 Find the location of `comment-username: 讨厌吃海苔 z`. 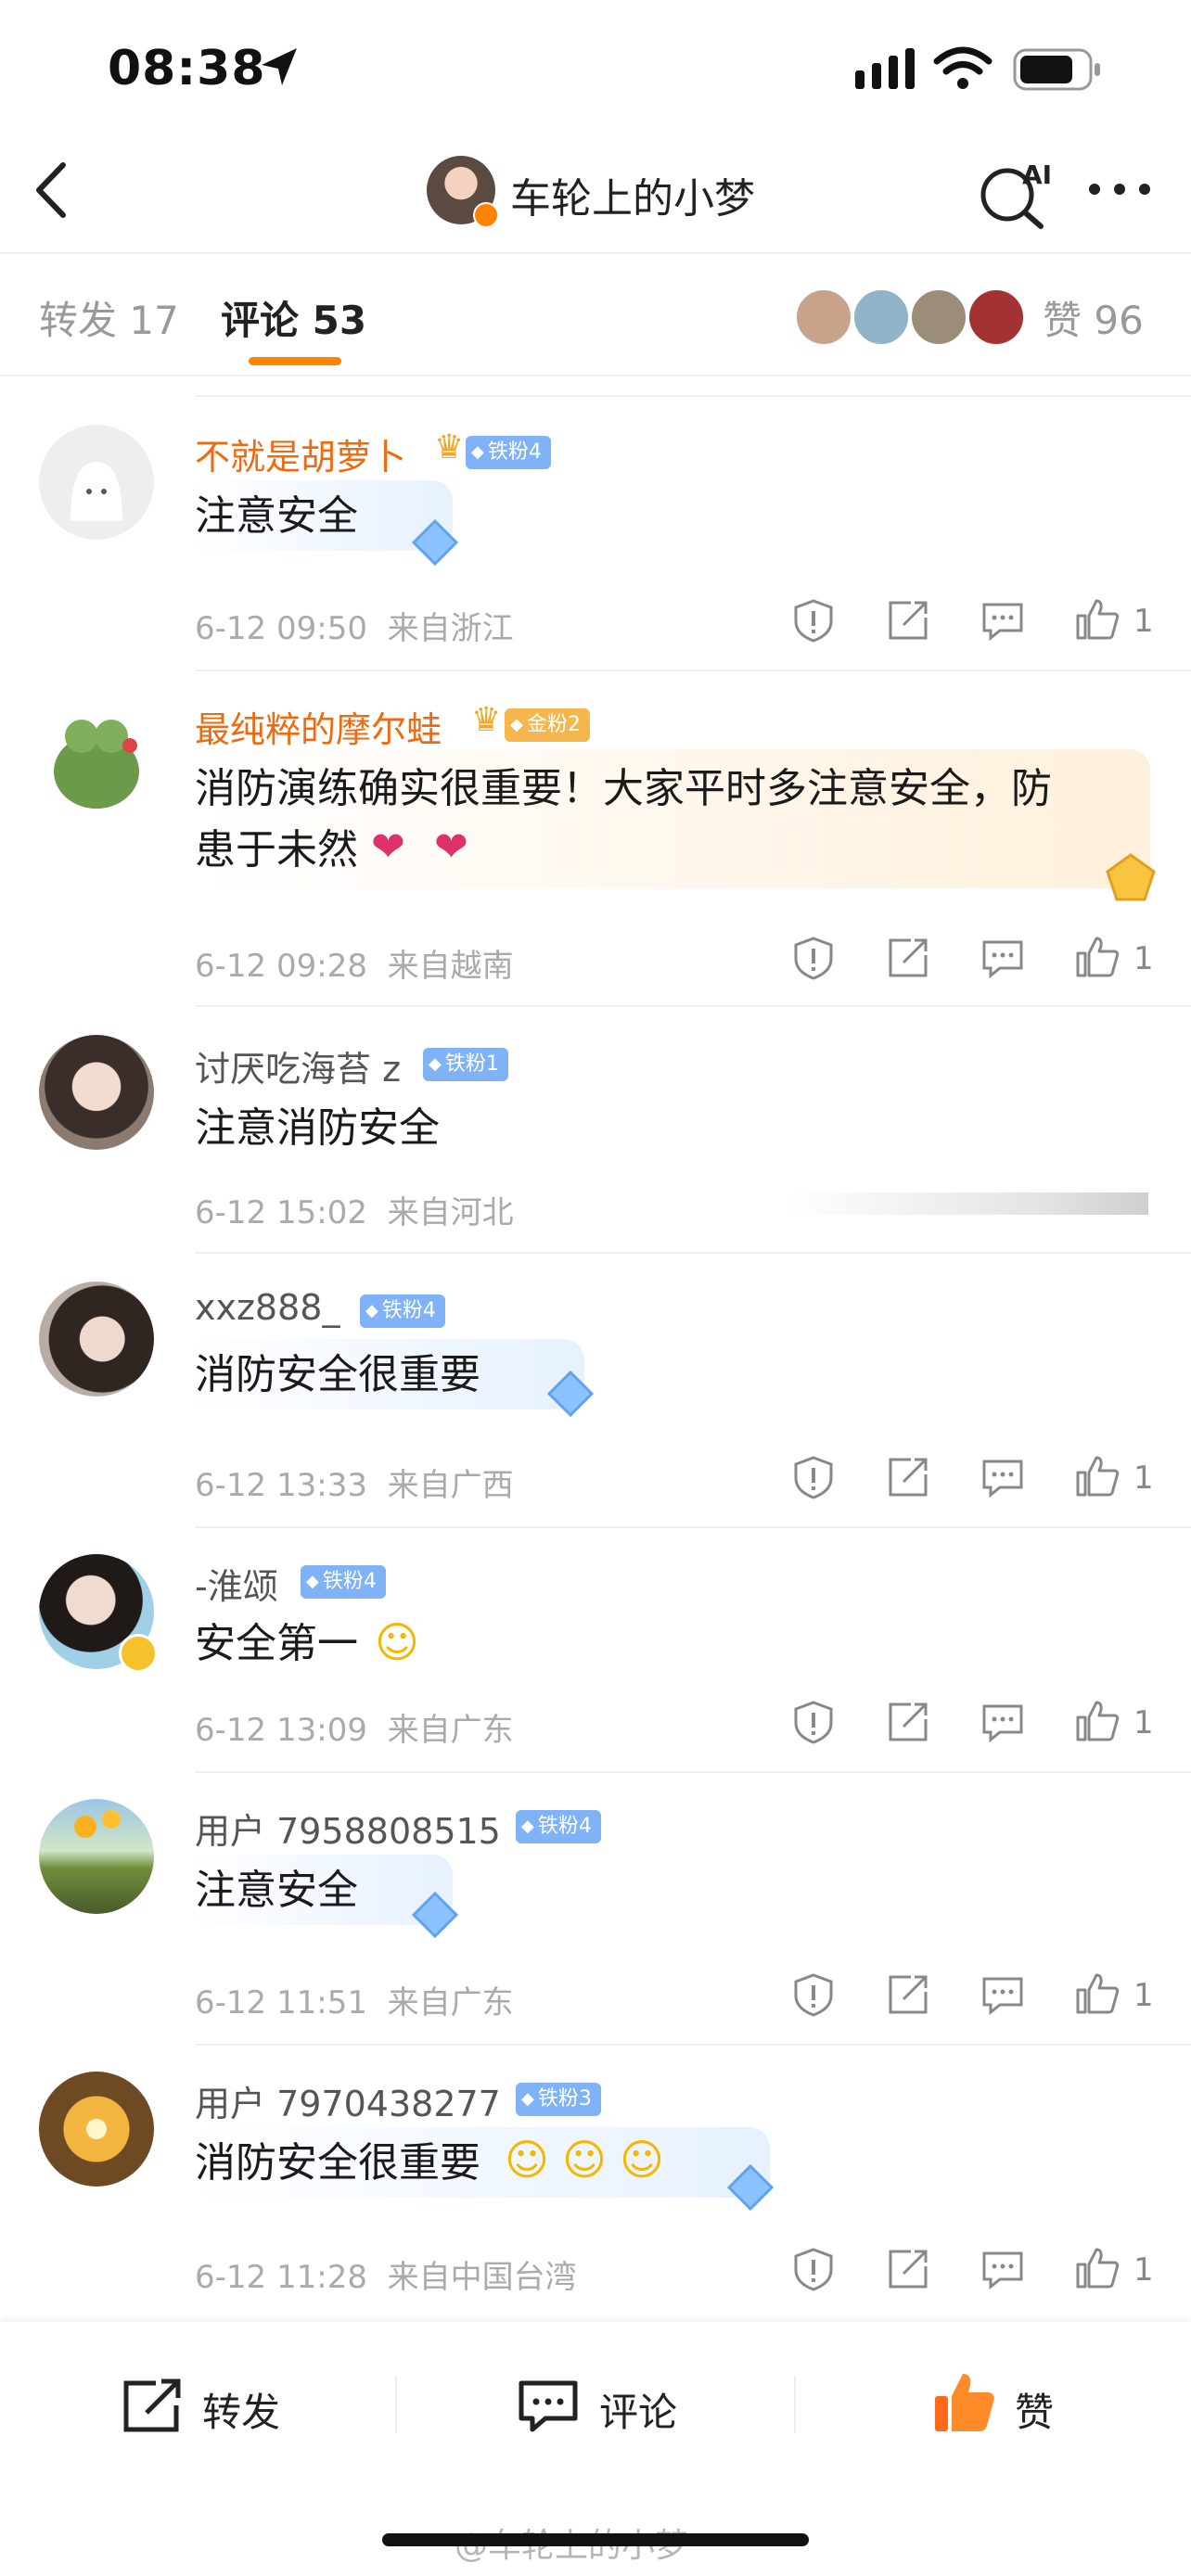

comment-username: 讨厌吃海苔 z is located at coordinates (298, 1065).